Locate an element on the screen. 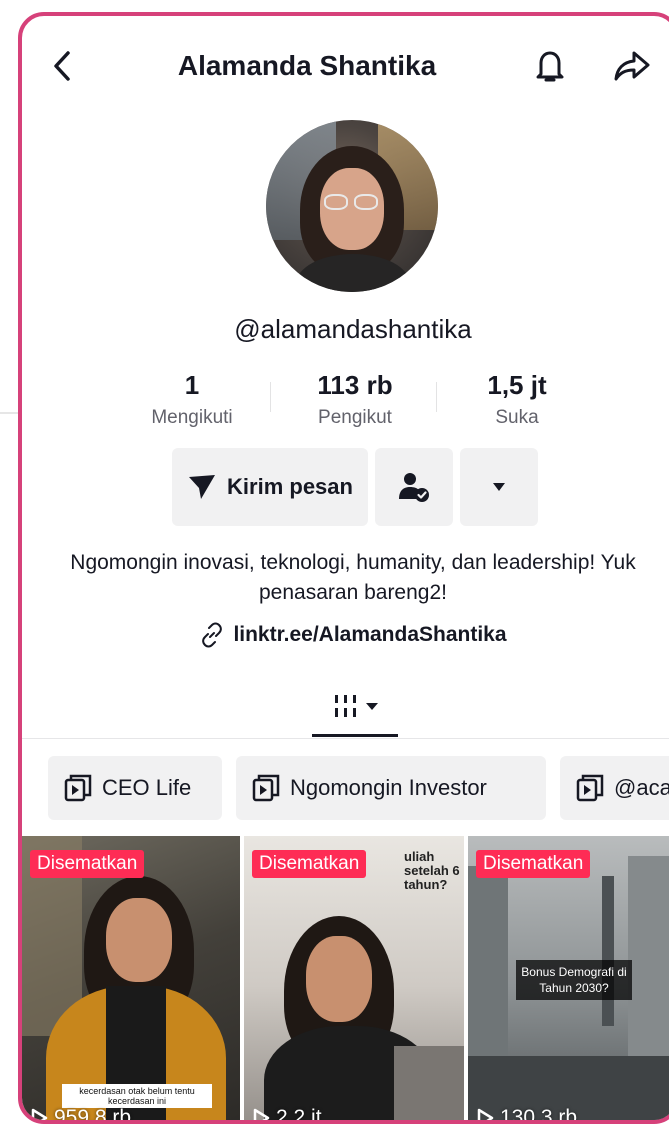 This screenshot has width=669, height=1124. send-message-label: Kirim pesan is located at coordinates (290, 486).